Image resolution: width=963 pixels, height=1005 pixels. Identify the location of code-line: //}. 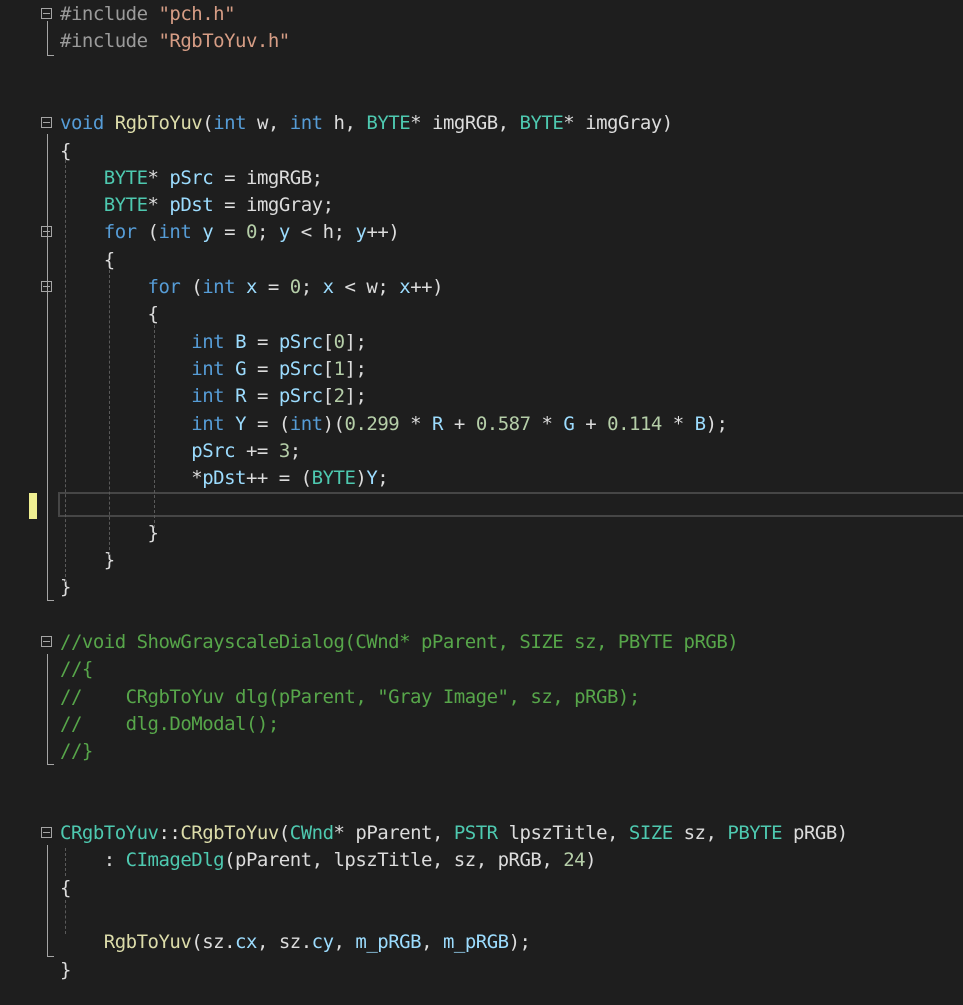
(481, 751).